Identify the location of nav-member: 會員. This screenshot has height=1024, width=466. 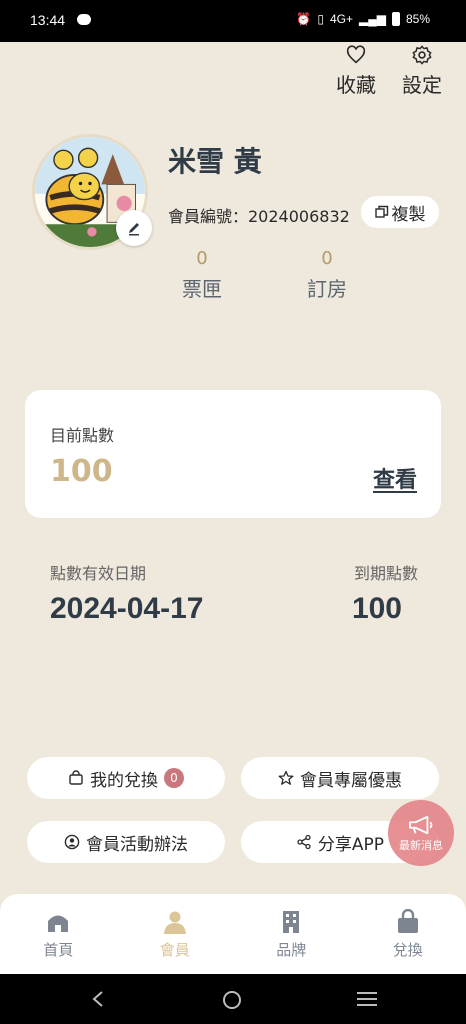
(175, 934).